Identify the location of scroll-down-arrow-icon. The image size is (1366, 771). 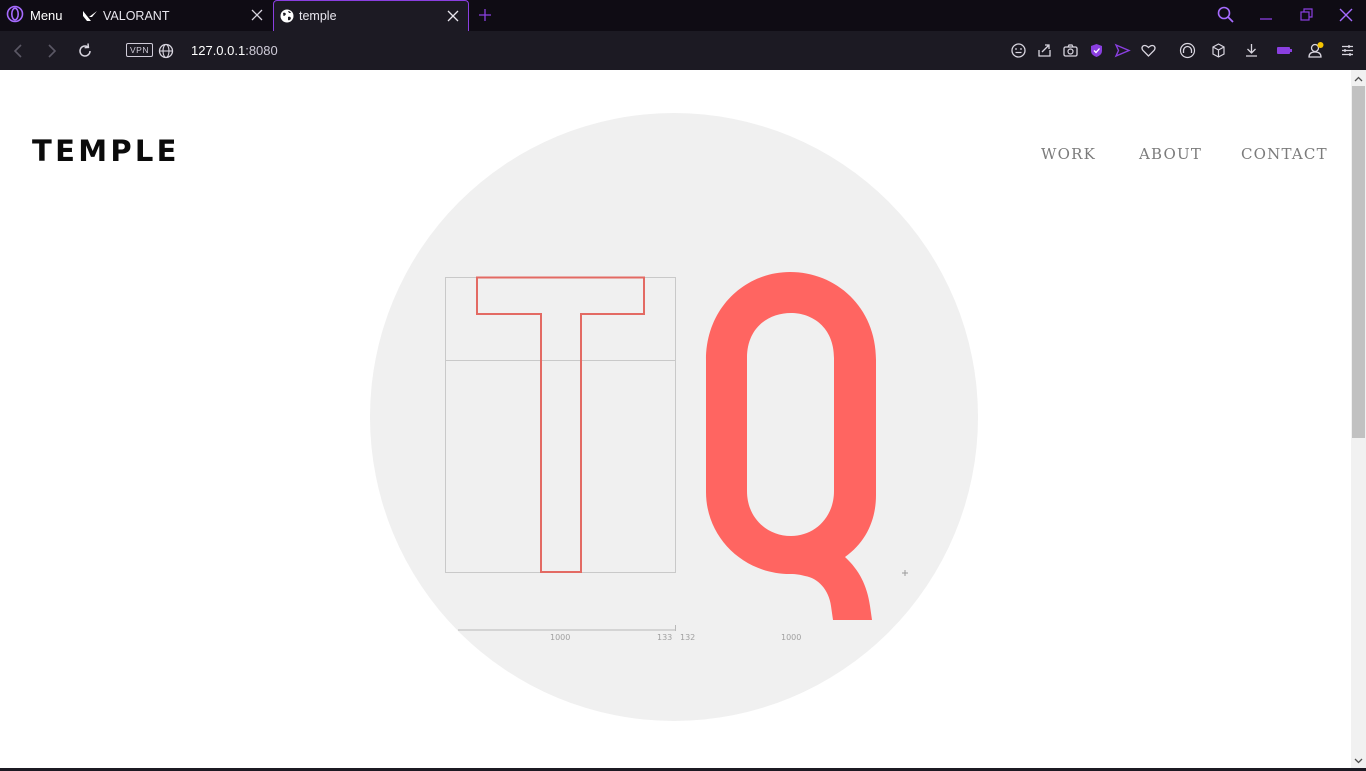
(1358, 758).